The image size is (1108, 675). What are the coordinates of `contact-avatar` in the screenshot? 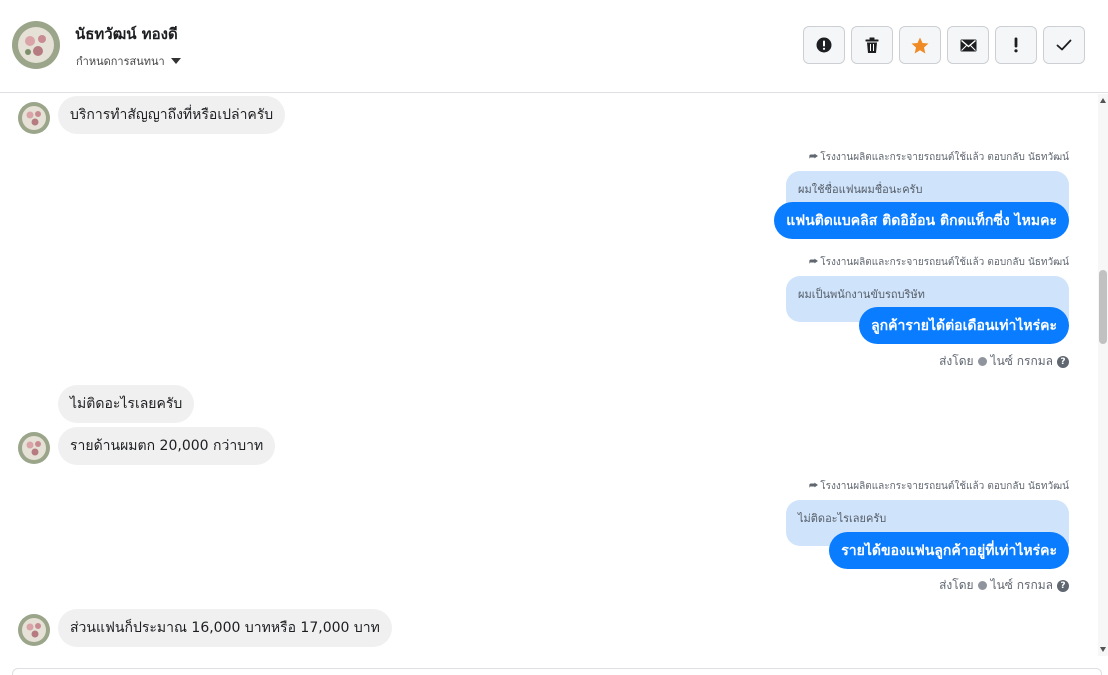 It's located at (36, 45).